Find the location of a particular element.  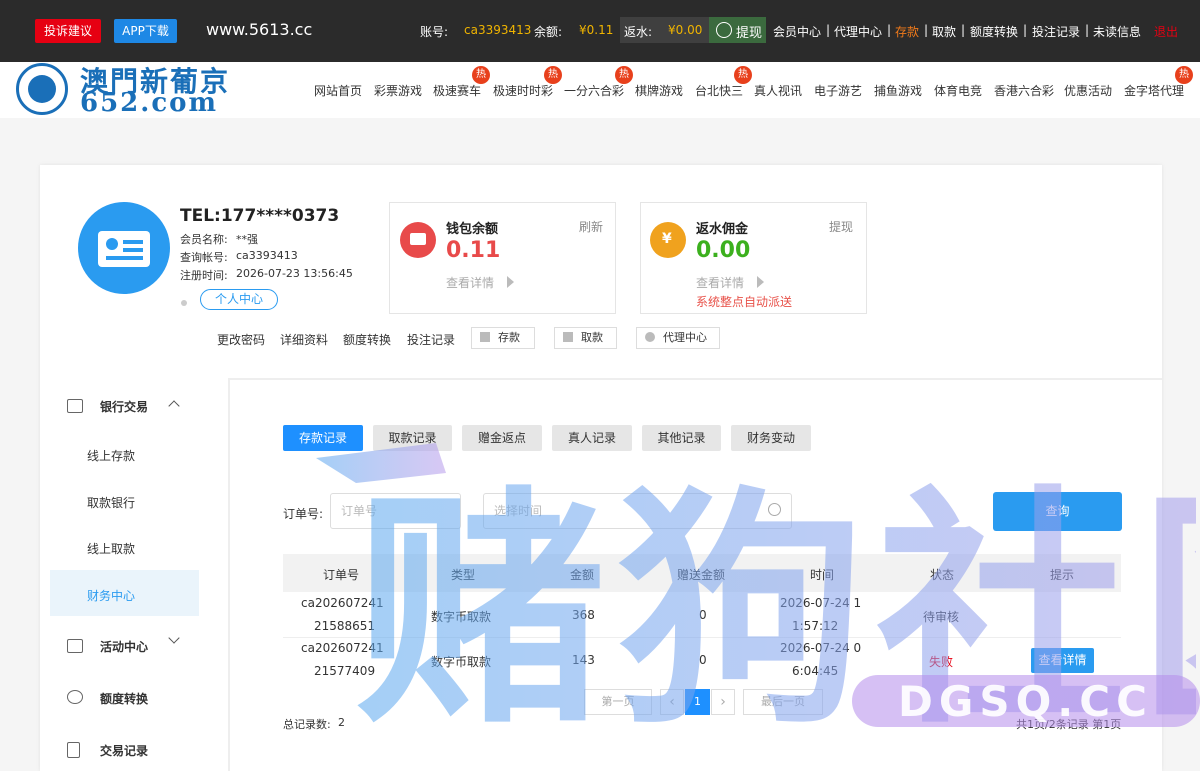

commission-withdraw-link: 提现 is located at coordinates (841, 226).